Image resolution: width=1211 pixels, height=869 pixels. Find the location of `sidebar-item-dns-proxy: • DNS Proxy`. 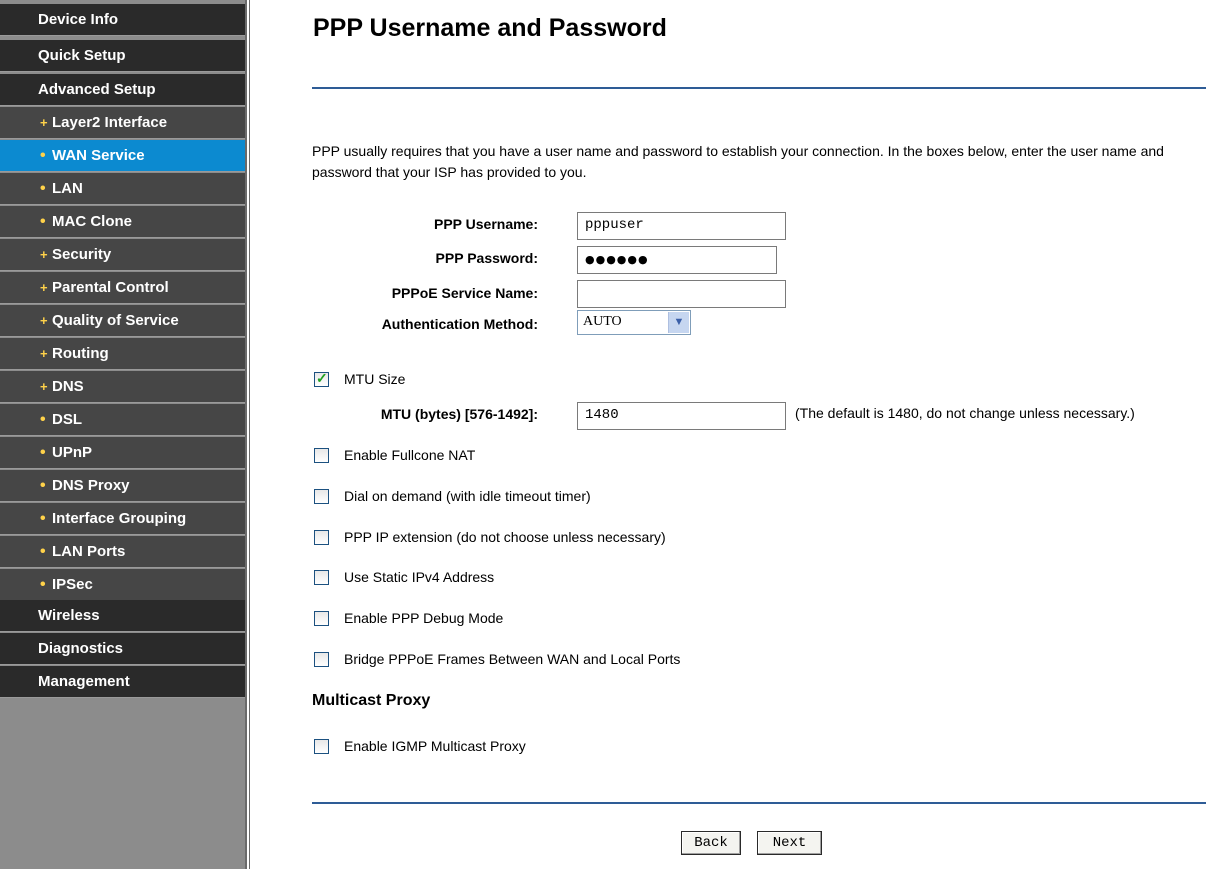

sidebar-item-dns-proxy: • DNS Proxy is located at coordinates (122, 486).